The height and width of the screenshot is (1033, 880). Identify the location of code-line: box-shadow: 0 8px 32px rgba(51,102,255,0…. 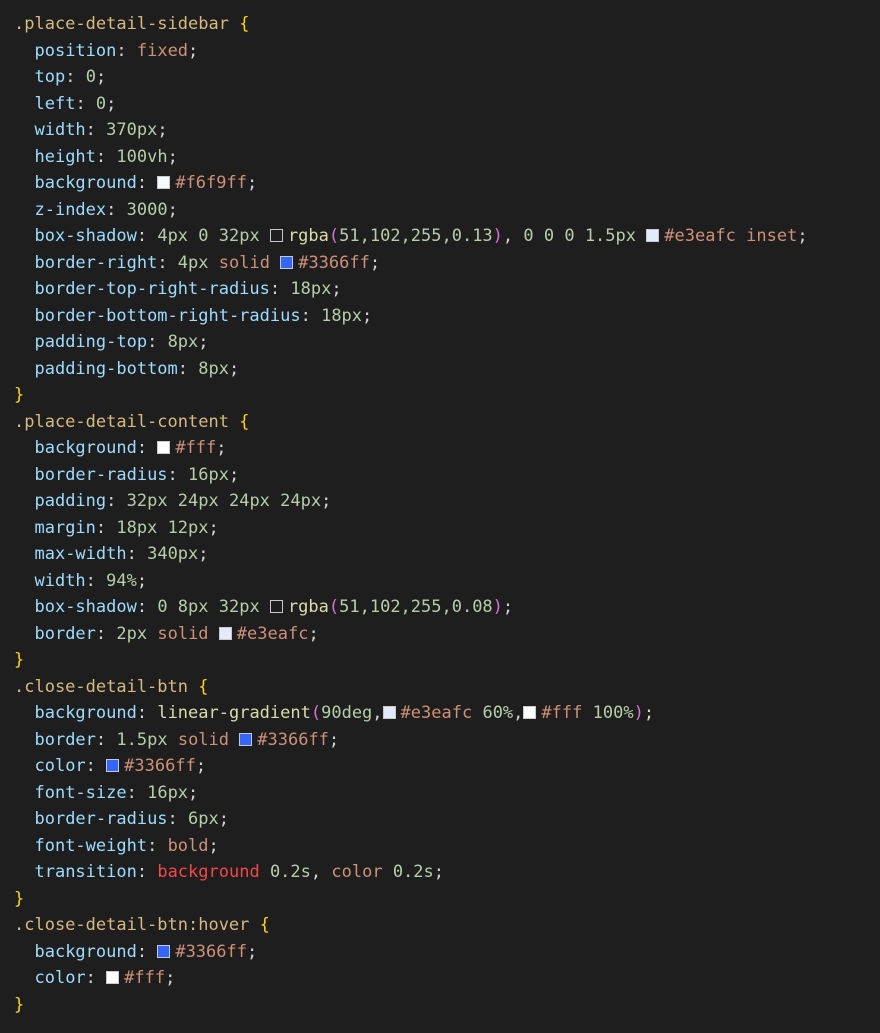
(447, 607).